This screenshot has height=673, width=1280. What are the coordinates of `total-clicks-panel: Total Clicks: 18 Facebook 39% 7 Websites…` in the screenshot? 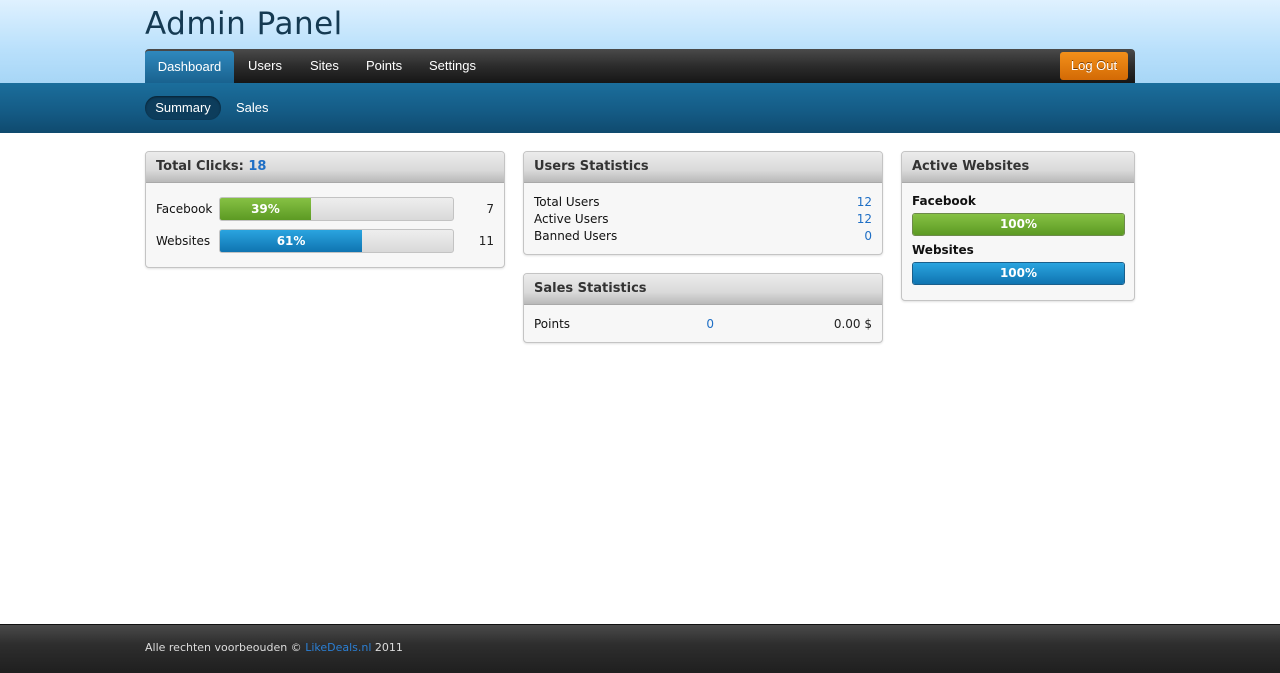 It's located at (325, 209).